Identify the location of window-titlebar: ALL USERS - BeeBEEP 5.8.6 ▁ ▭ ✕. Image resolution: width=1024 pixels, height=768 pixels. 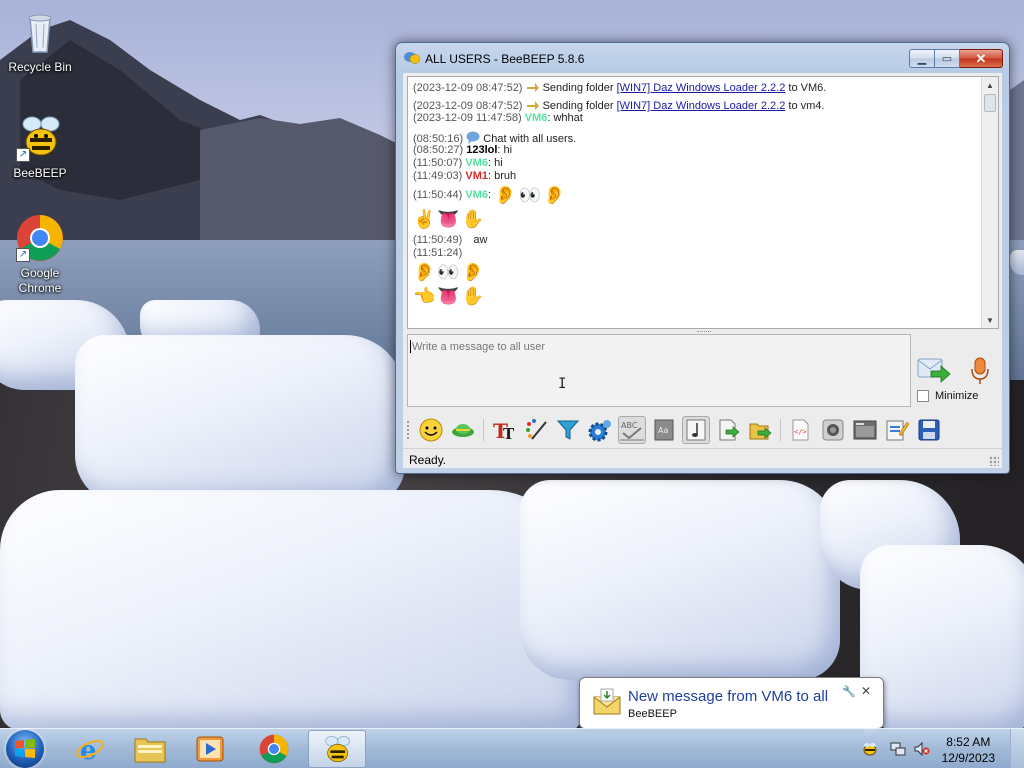
(702, 58).